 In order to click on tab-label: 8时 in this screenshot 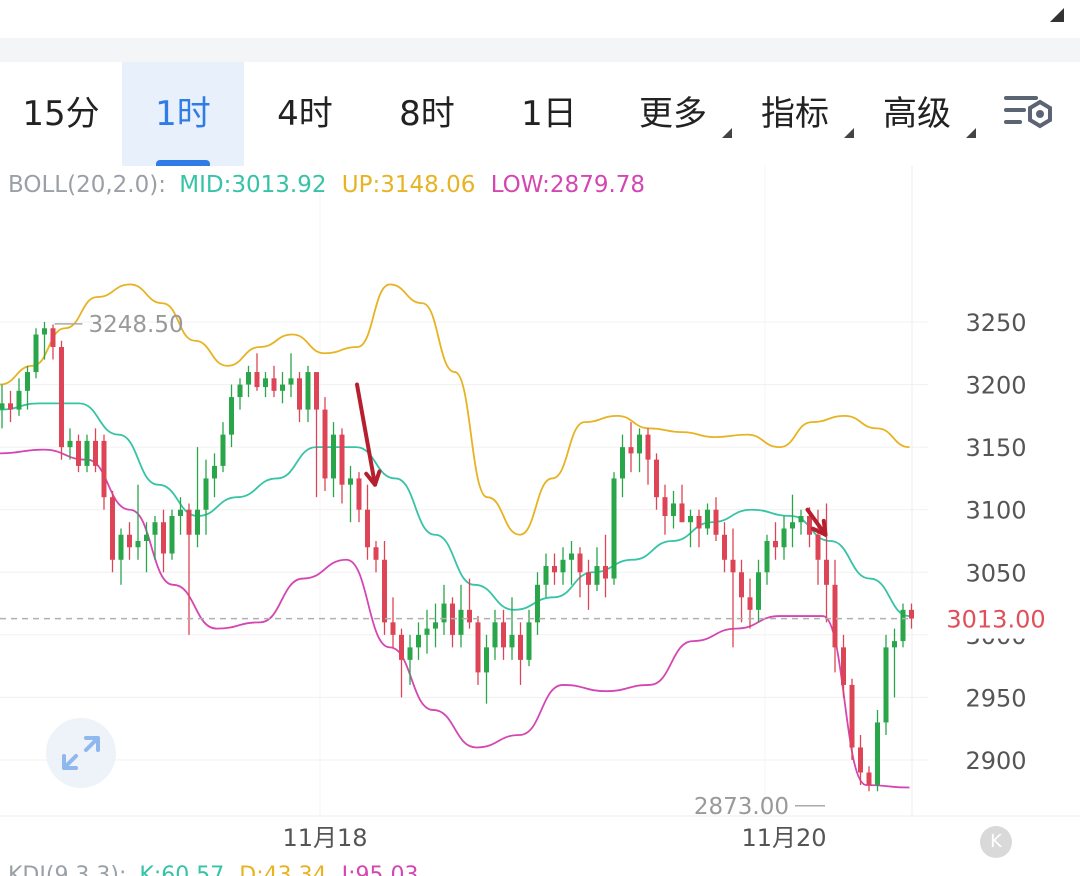, I will do `click(427, 114)`.